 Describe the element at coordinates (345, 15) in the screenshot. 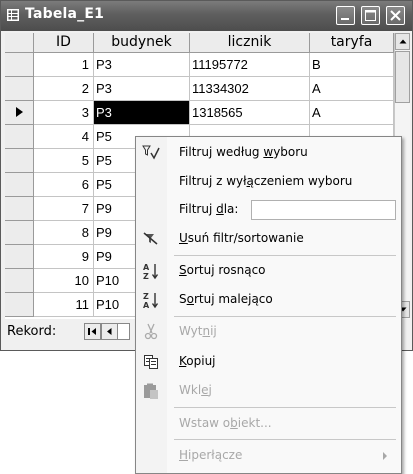

I see `minimize-button` at that location.